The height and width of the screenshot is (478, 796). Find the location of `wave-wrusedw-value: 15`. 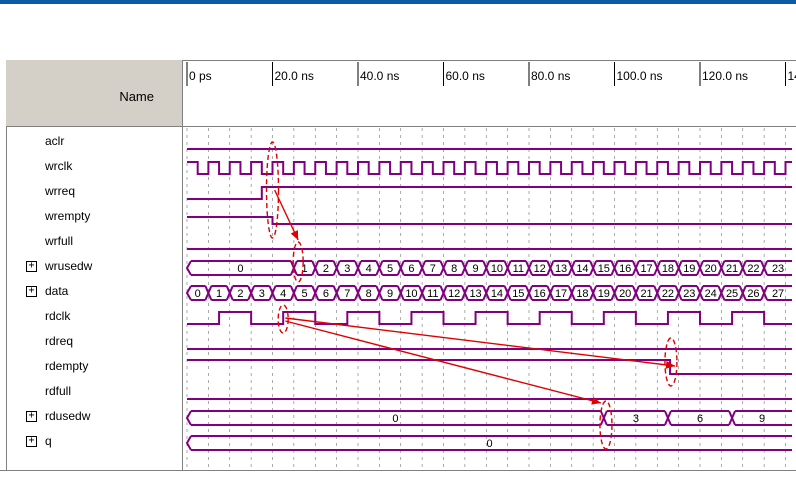

wave-wrusedw-value: 15 is located at coordinates (604, 269).